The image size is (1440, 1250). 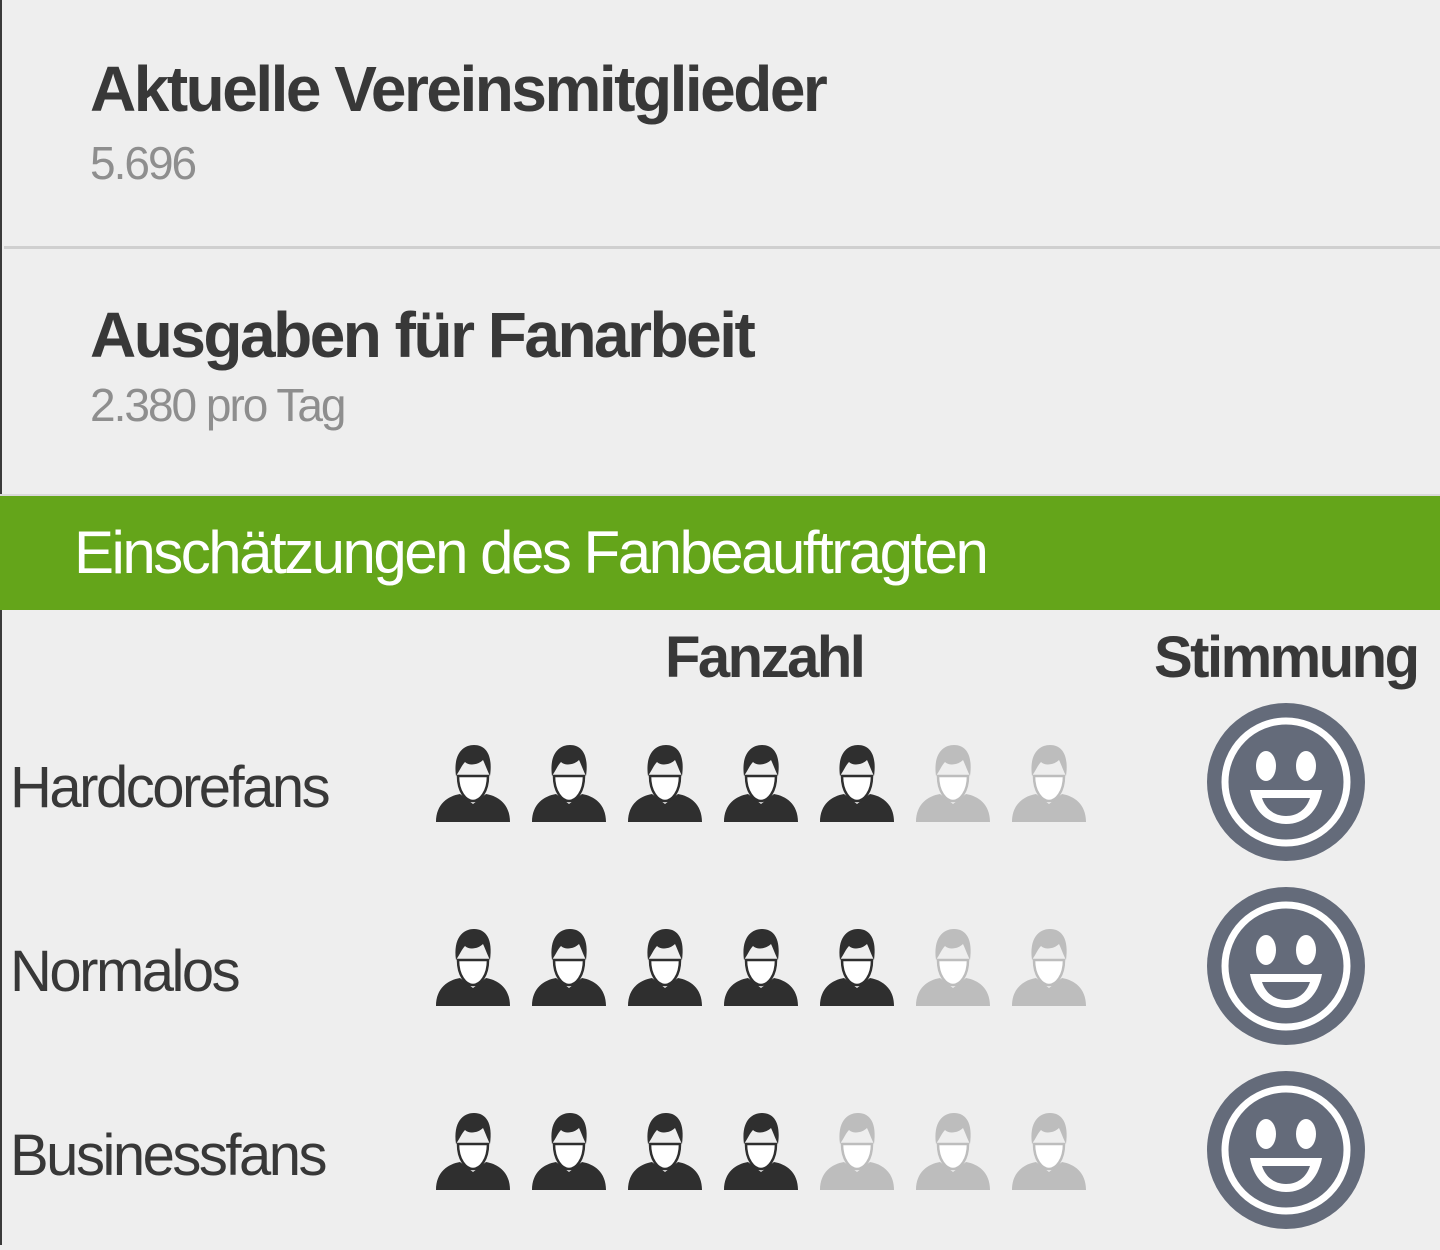 What do you see at coordinates (720, 976) in the screenshot?
I see `fan-row-normalos: Normalos` at bounding box center [720, 976].